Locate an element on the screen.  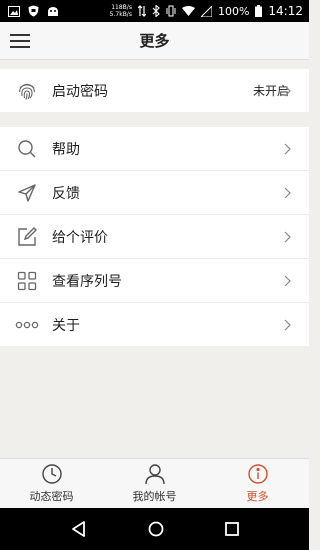
home-icon is located at coordinates (156, 529).